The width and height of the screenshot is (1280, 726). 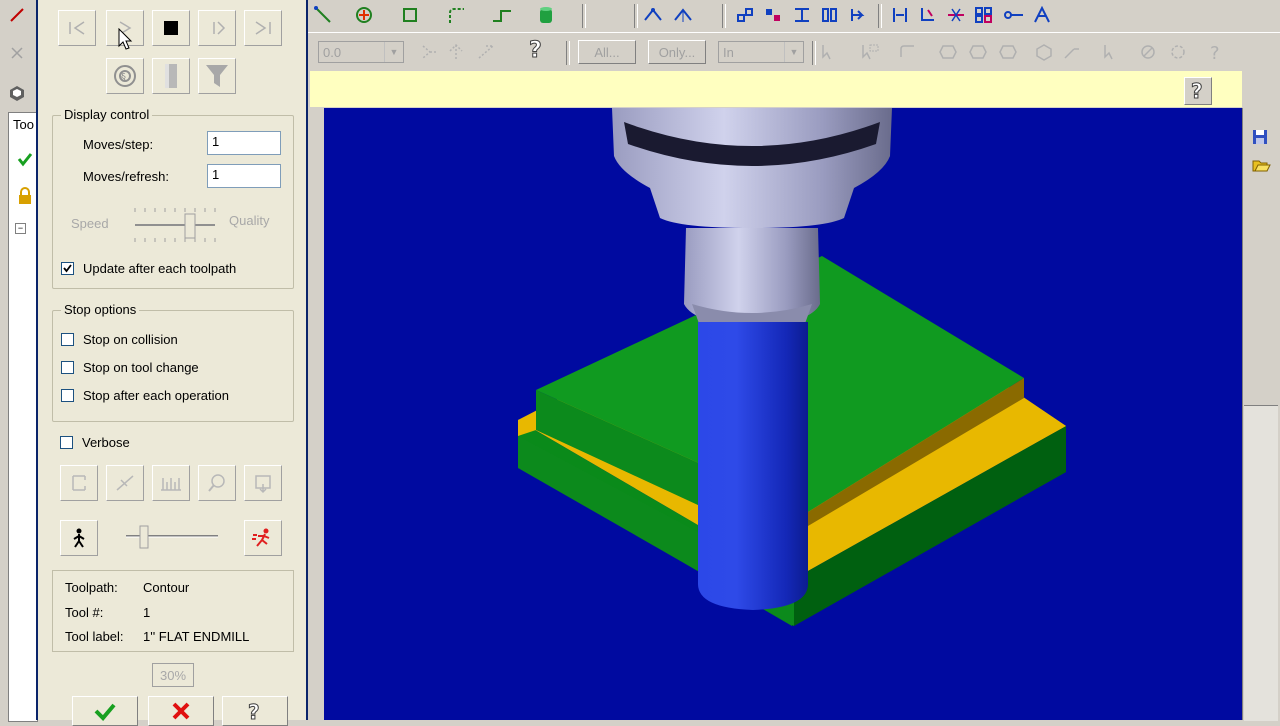 What do you see at coordinates (486, 52) in the screenshot?
I see `chain-select-icon` at bounding box center [486, 52].